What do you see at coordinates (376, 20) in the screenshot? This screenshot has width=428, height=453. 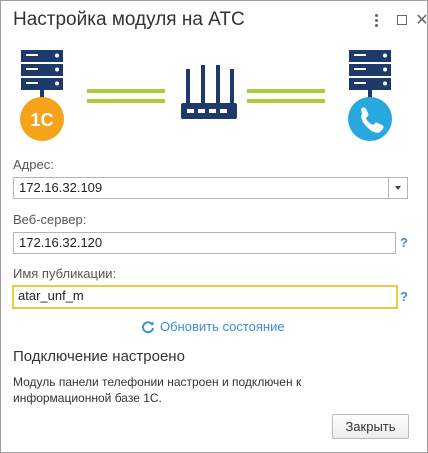 I see `more-vertical-icon` at bounding box center [376, 20].